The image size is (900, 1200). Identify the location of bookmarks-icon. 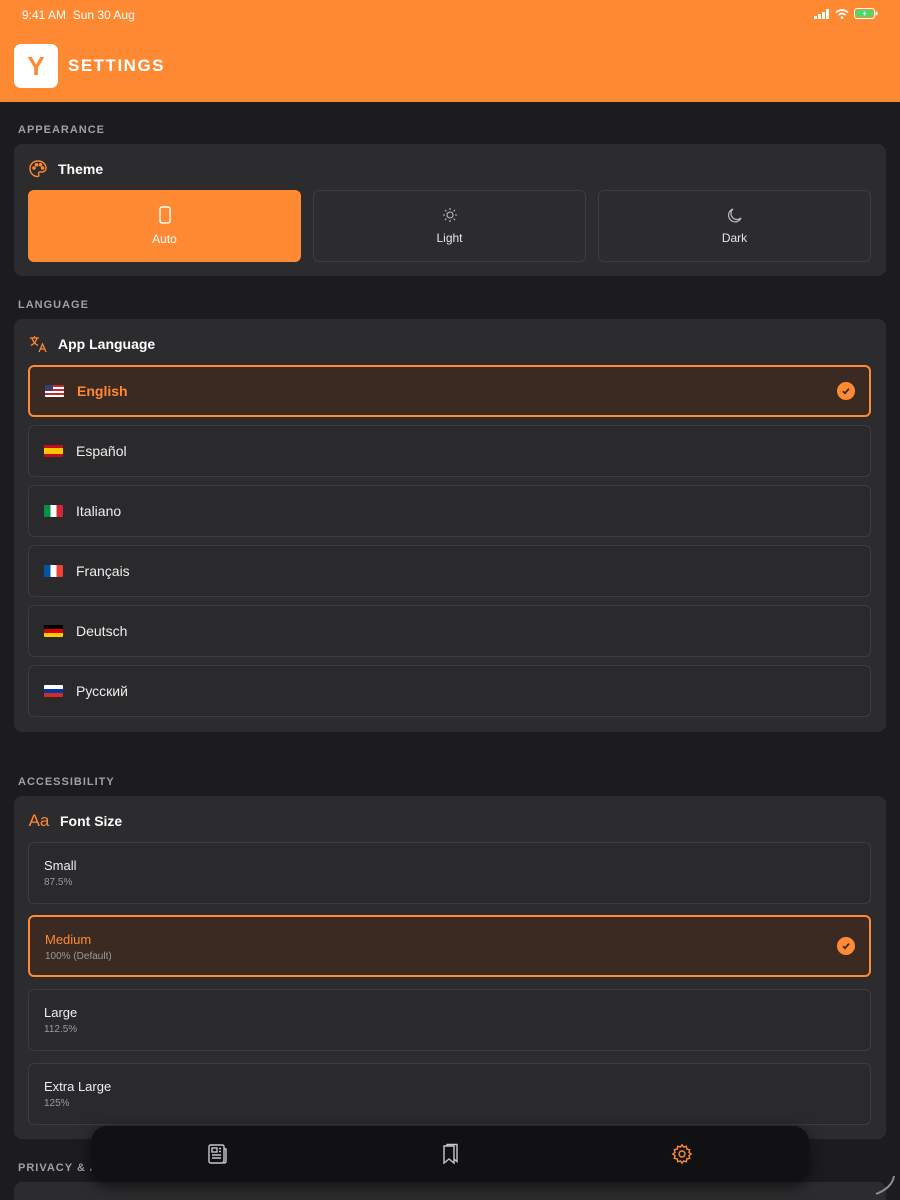
(450, 1154).